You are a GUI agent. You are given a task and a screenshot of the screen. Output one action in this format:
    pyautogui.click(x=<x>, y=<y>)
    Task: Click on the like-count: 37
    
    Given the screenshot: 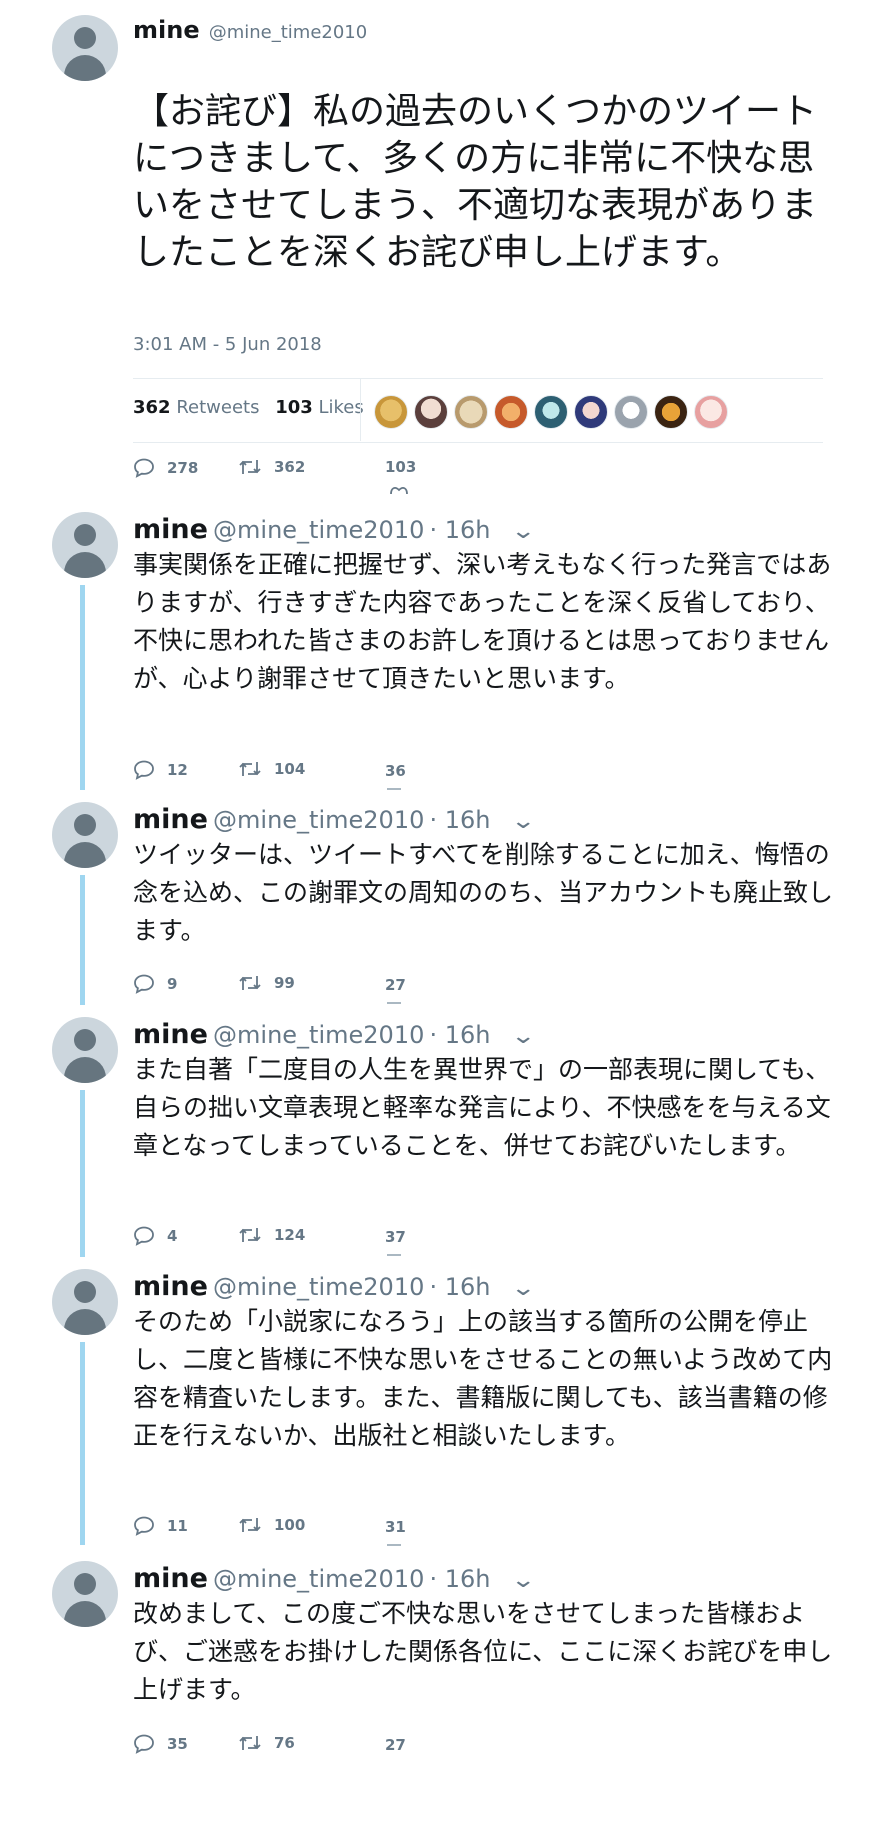 What is the action you would take?
    pyautogui.click(x=395, y=1237)
    